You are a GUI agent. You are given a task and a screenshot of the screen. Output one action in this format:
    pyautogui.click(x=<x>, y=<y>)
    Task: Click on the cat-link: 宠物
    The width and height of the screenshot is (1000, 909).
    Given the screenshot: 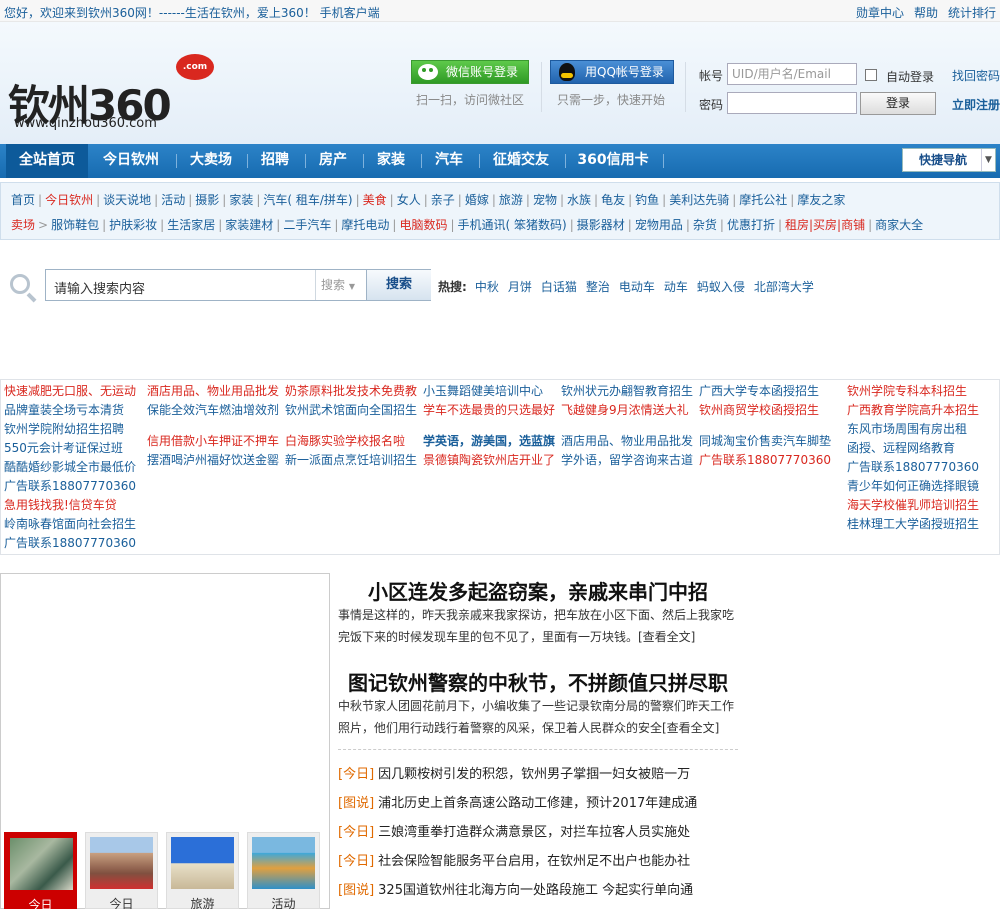 What is the action you would take?
    pyautogui.click(x=545, y=200)
    